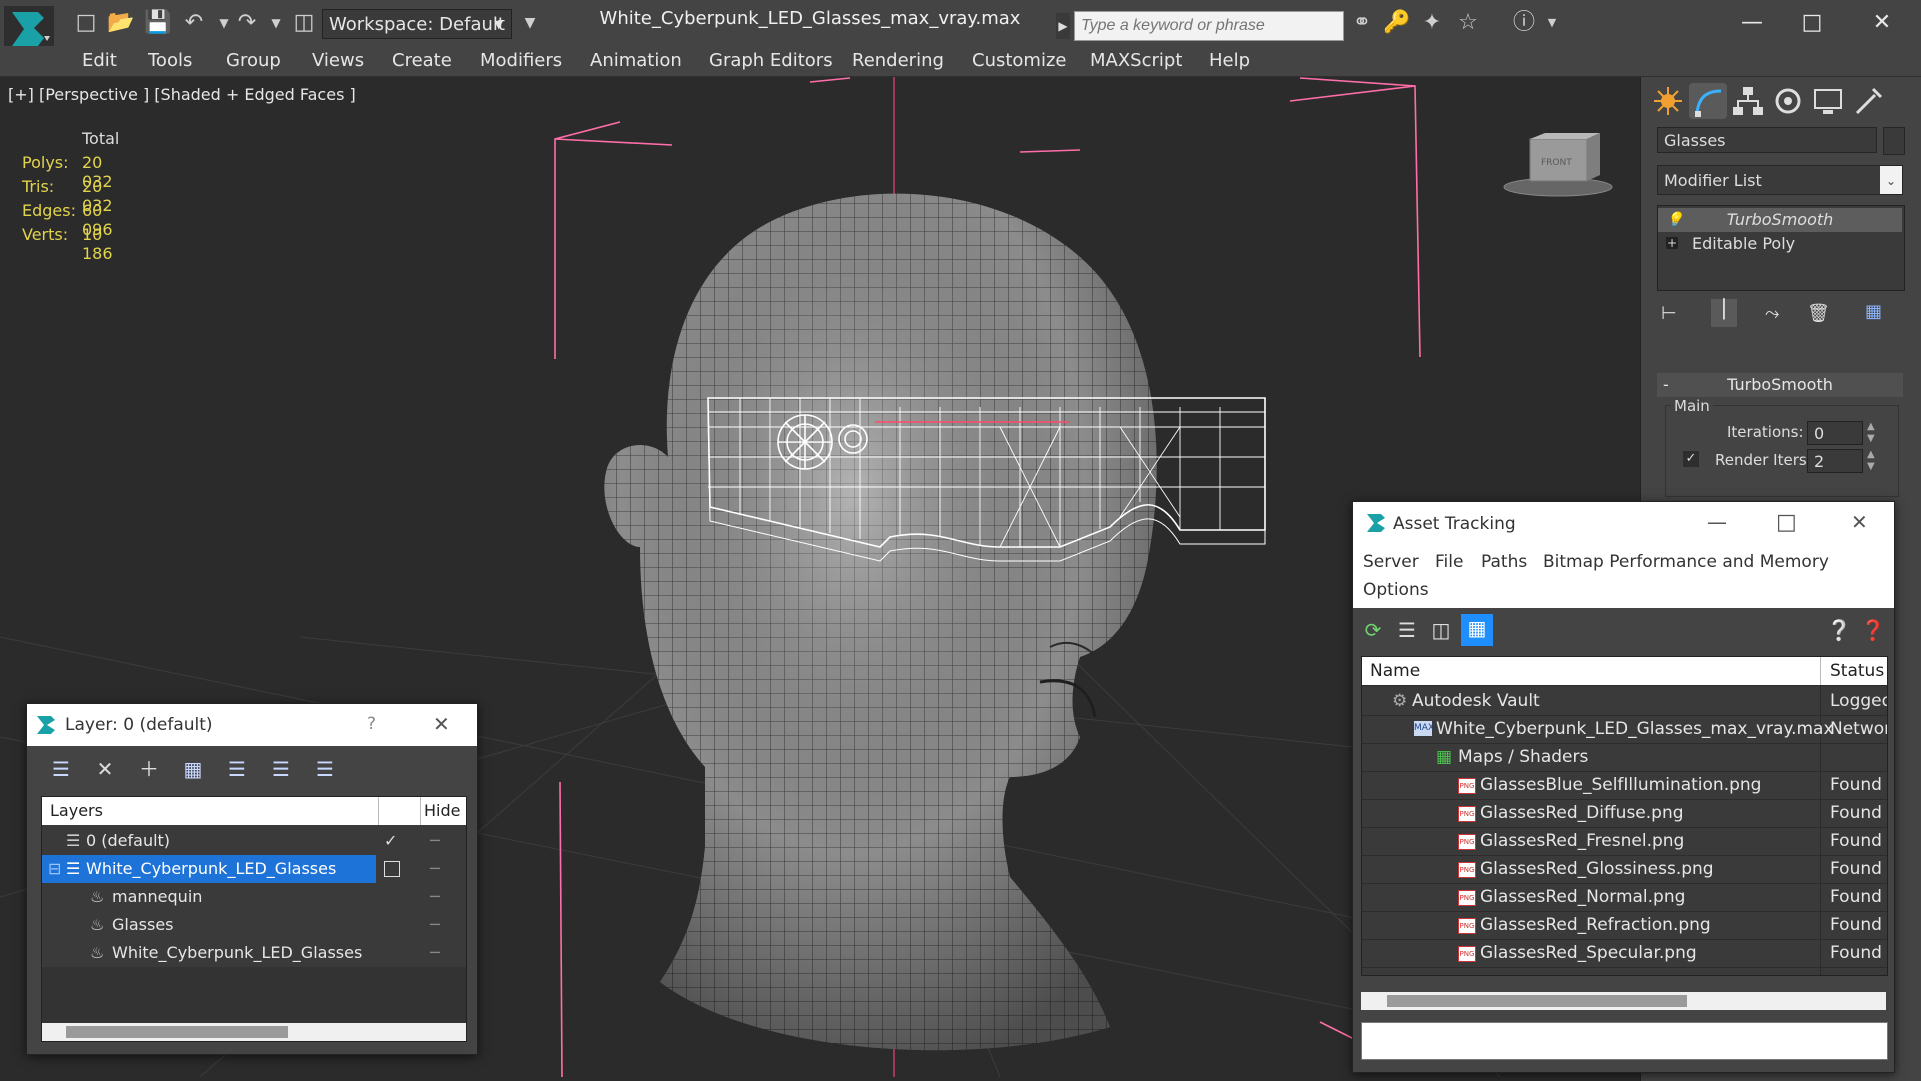 This screenshot has height=1081, width=1921. Describe the element at coordinates (1524, 23) in the screenshot. I see `help-icon: ⓘ` at that location.